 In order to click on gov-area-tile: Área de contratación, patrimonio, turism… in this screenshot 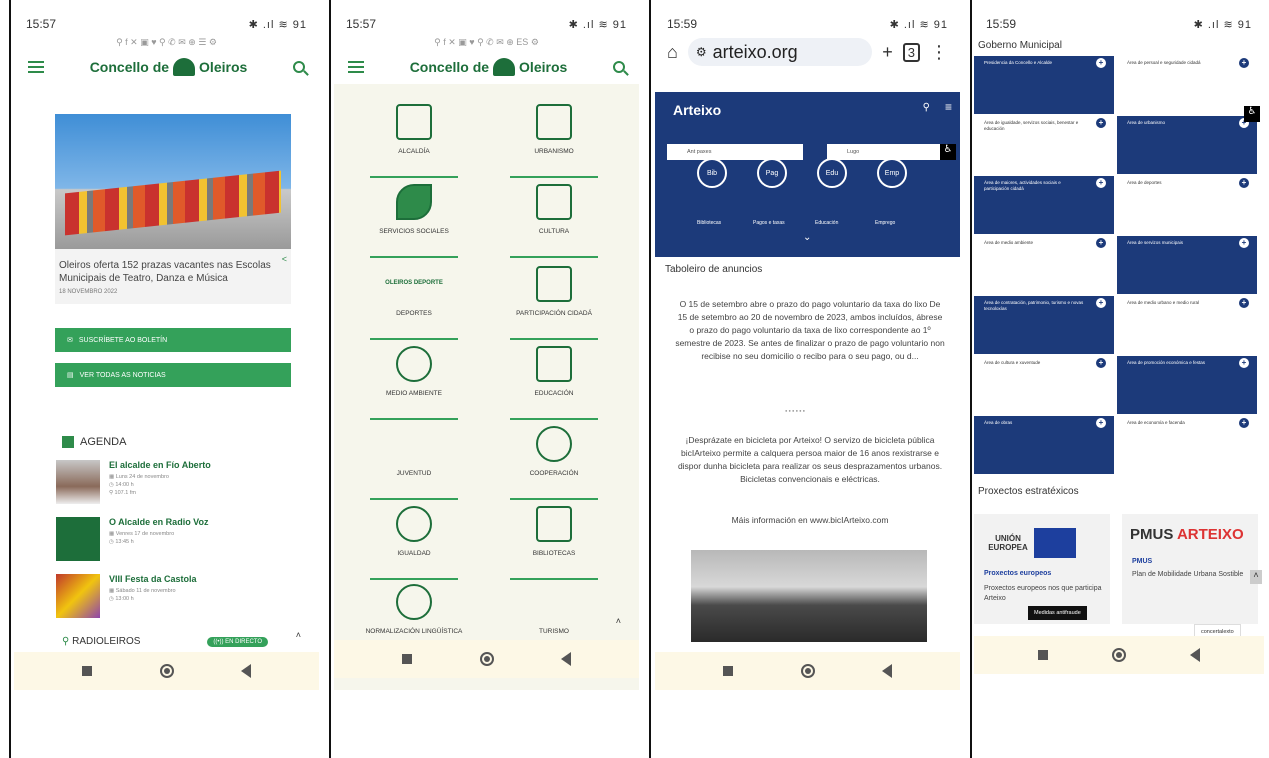, I will do `click(1044, 325)`.